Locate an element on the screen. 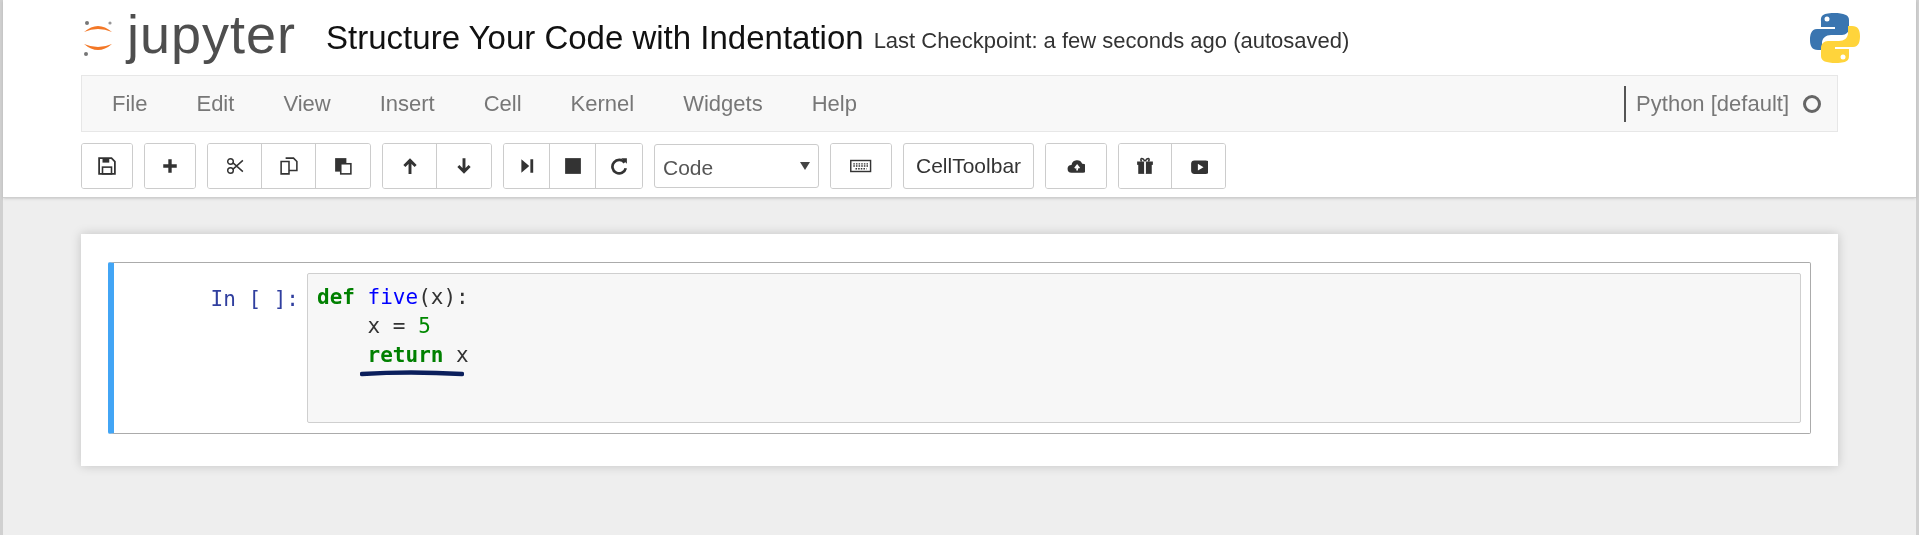 Image resolution: width=1919 pixels, height=535 pixels. menu-item: Kernel is located at coordinates (627, 103).